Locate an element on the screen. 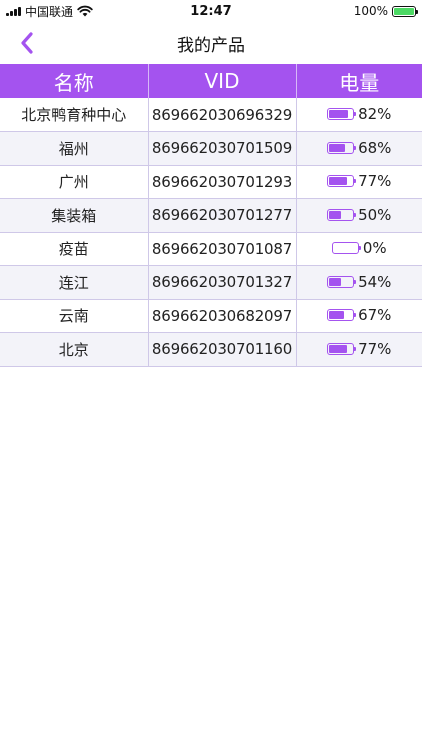 The height and width of the screenshot is (750, 422). page-title: 我的产品 is located at coordinates (211, 45).